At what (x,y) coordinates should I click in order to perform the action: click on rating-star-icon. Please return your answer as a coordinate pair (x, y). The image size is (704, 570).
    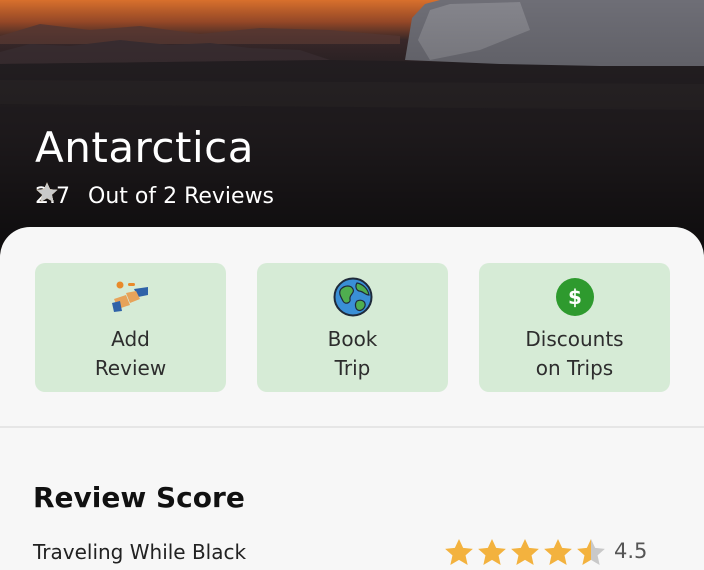
    Looking at the image, I should click on (47, 192).